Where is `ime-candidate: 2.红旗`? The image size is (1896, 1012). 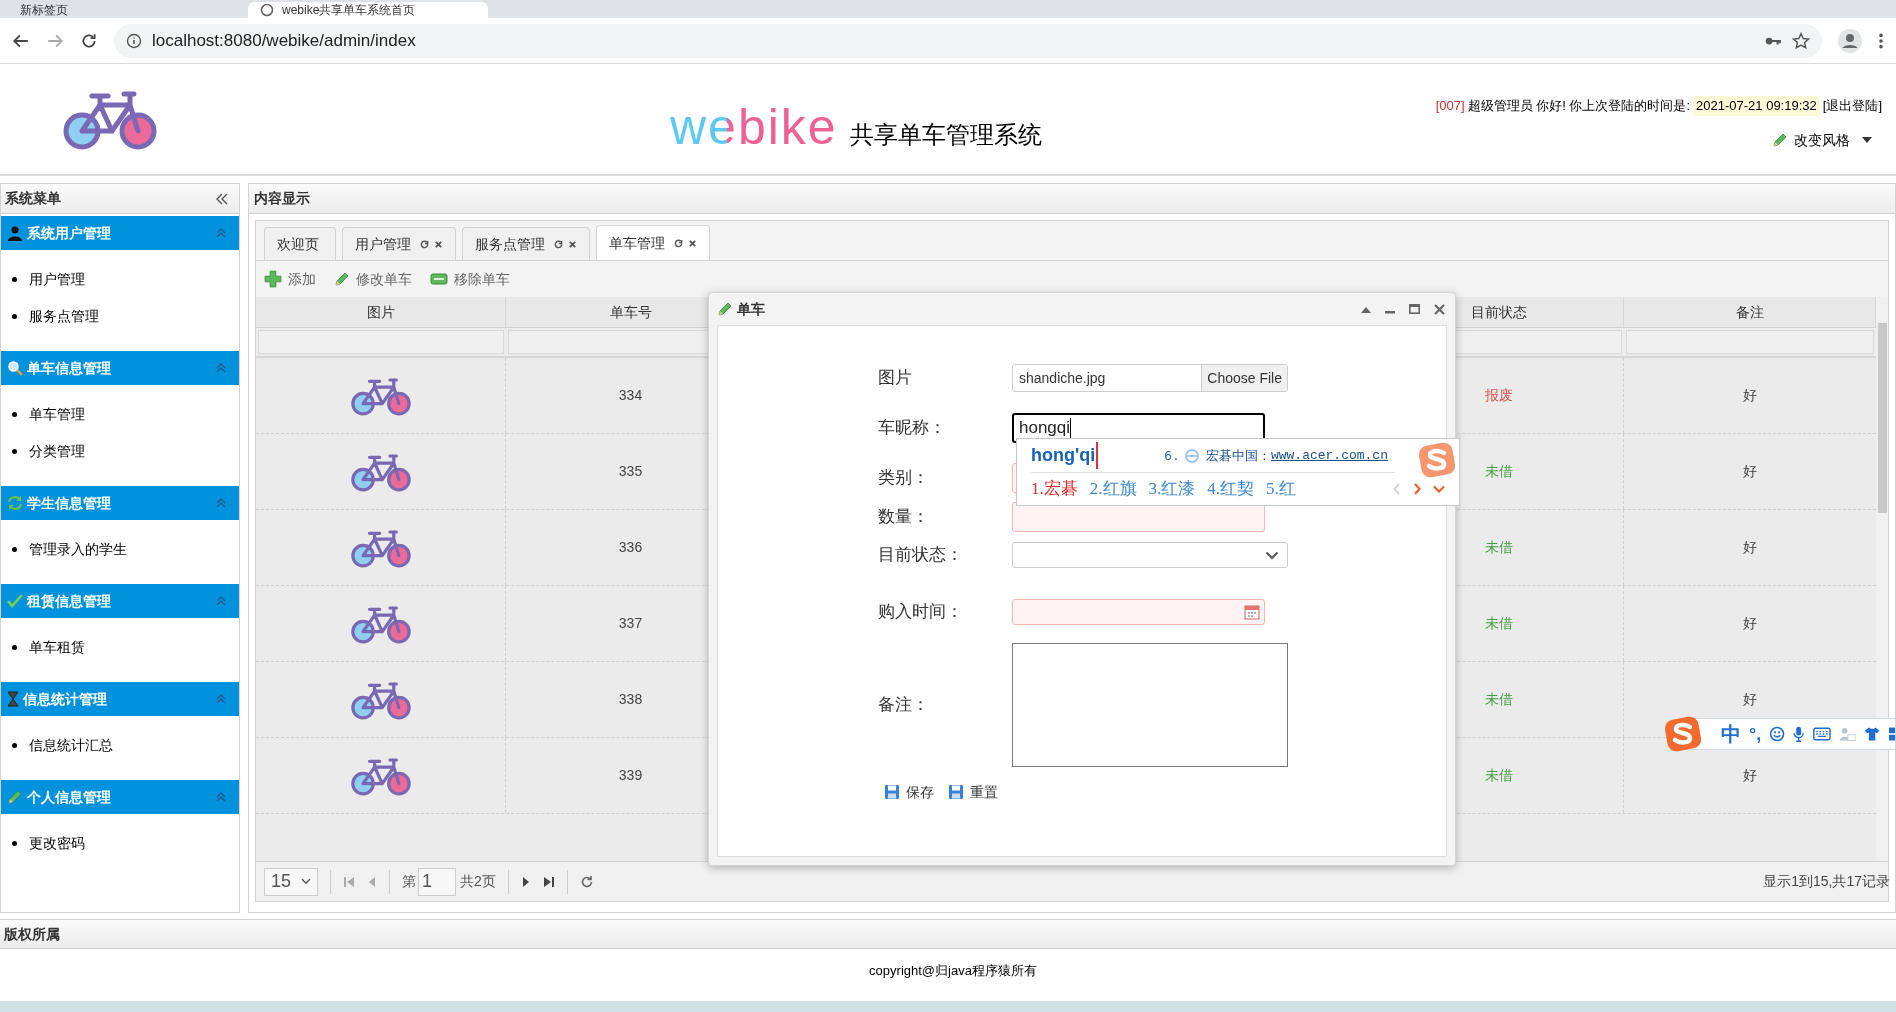 ime-candidate: 2.红旗 is located at coordinates (1113, 489).